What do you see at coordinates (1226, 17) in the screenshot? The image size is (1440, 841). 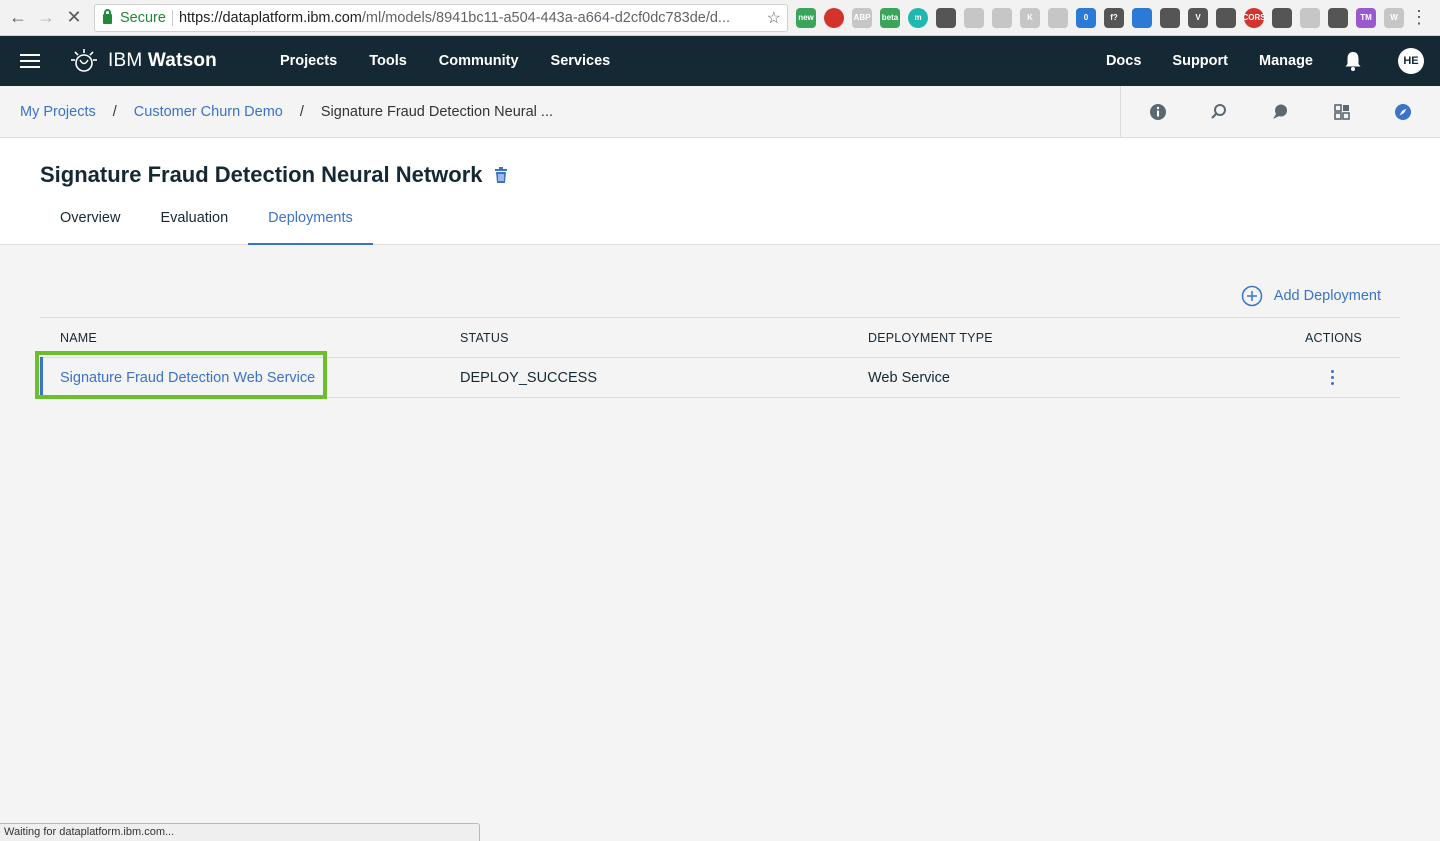 I see `extension-target-icon` at bounding box center [1226, 17].